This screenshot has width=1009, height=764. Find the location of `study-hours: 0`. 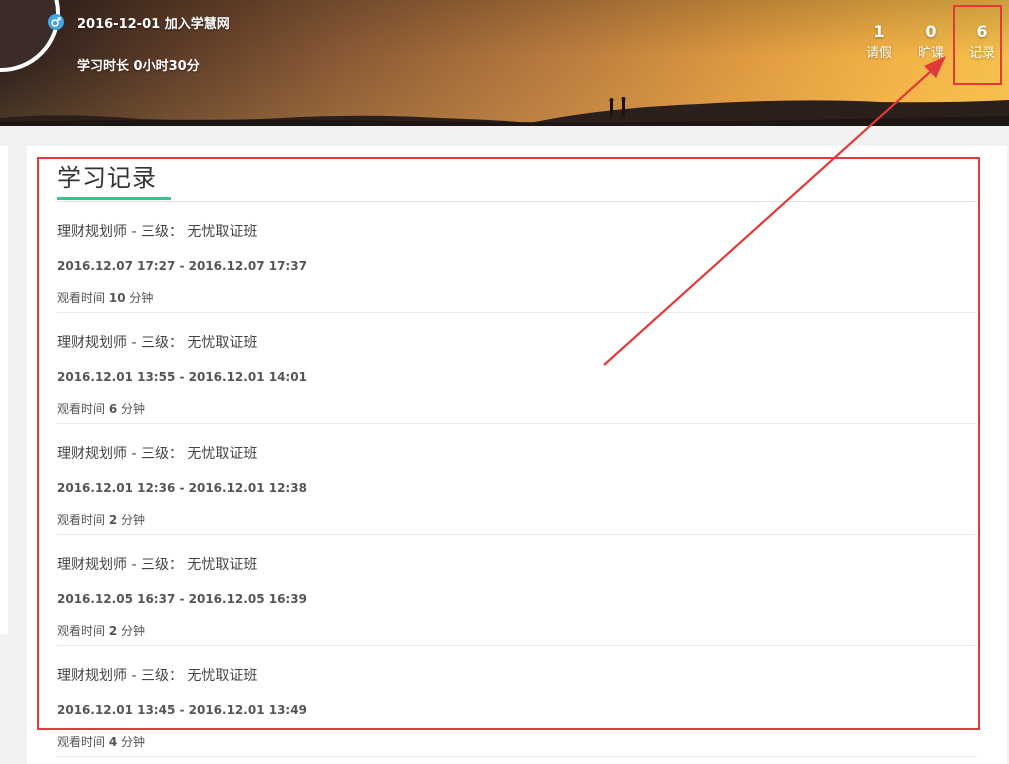

study-hours: 0 is located at coordinates (138, 66).